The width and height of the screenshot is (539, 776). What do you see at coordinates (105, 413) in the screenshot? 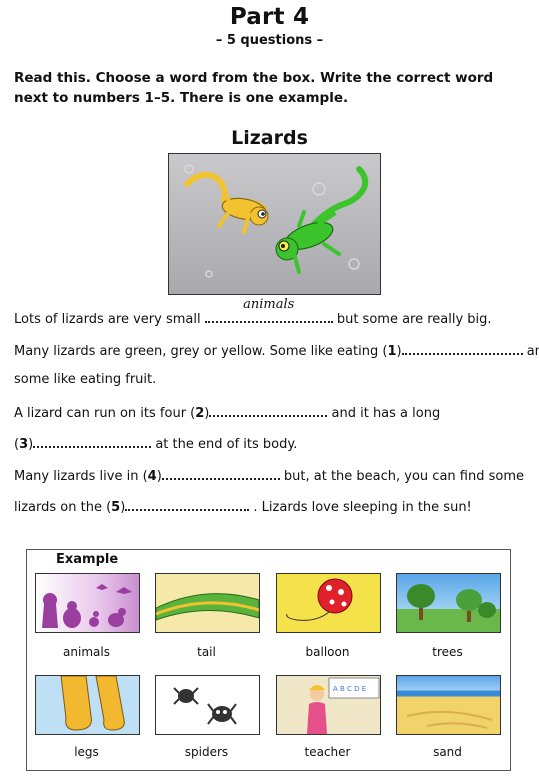
I see `story-text: A lizard can run on its four (` at bounding box center [105, 413].